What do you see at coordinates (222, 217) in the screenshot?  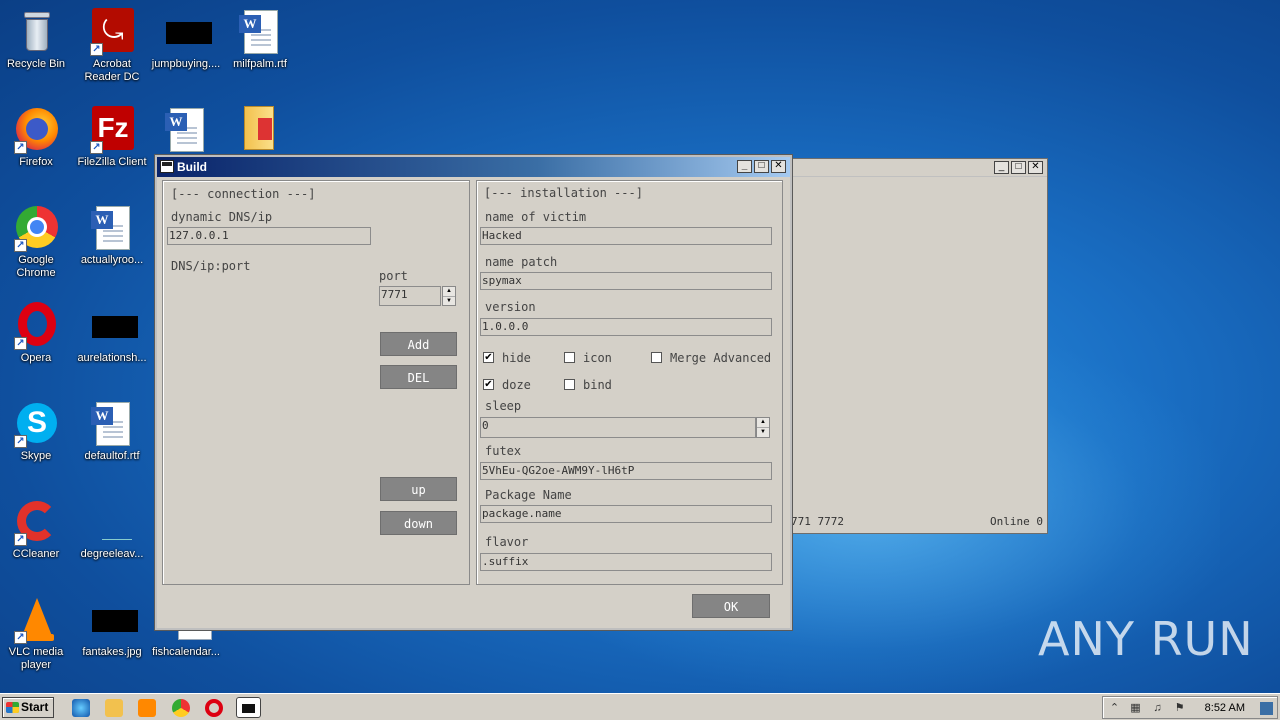 I see `dns-label: dynamic DNS/ip` at bounding box center [222, 217].